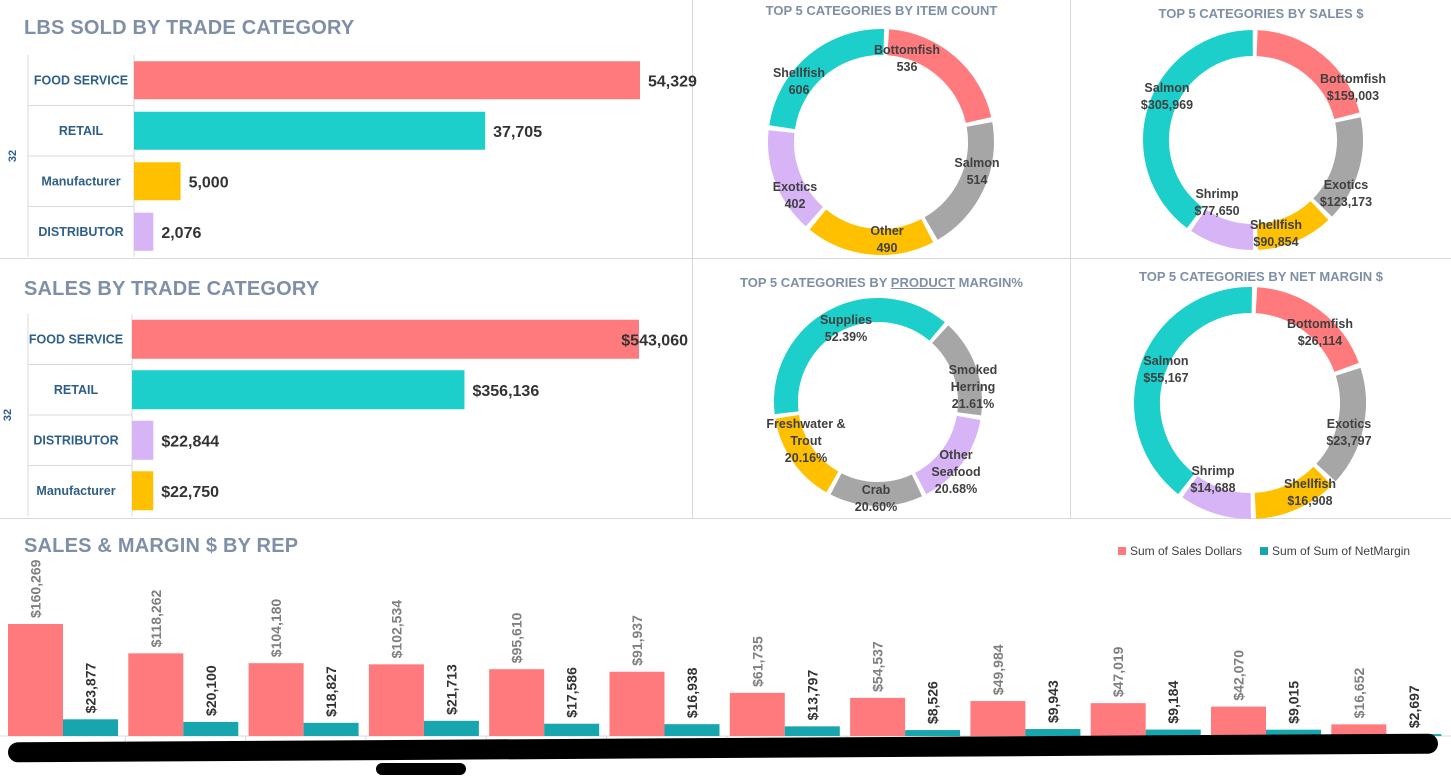 The image size is (1451, 777). What do you see at coordinates (1239, 675) in the screenshot?
I see `sales-value-label: $42,070` at bounding box center [1239, 675].